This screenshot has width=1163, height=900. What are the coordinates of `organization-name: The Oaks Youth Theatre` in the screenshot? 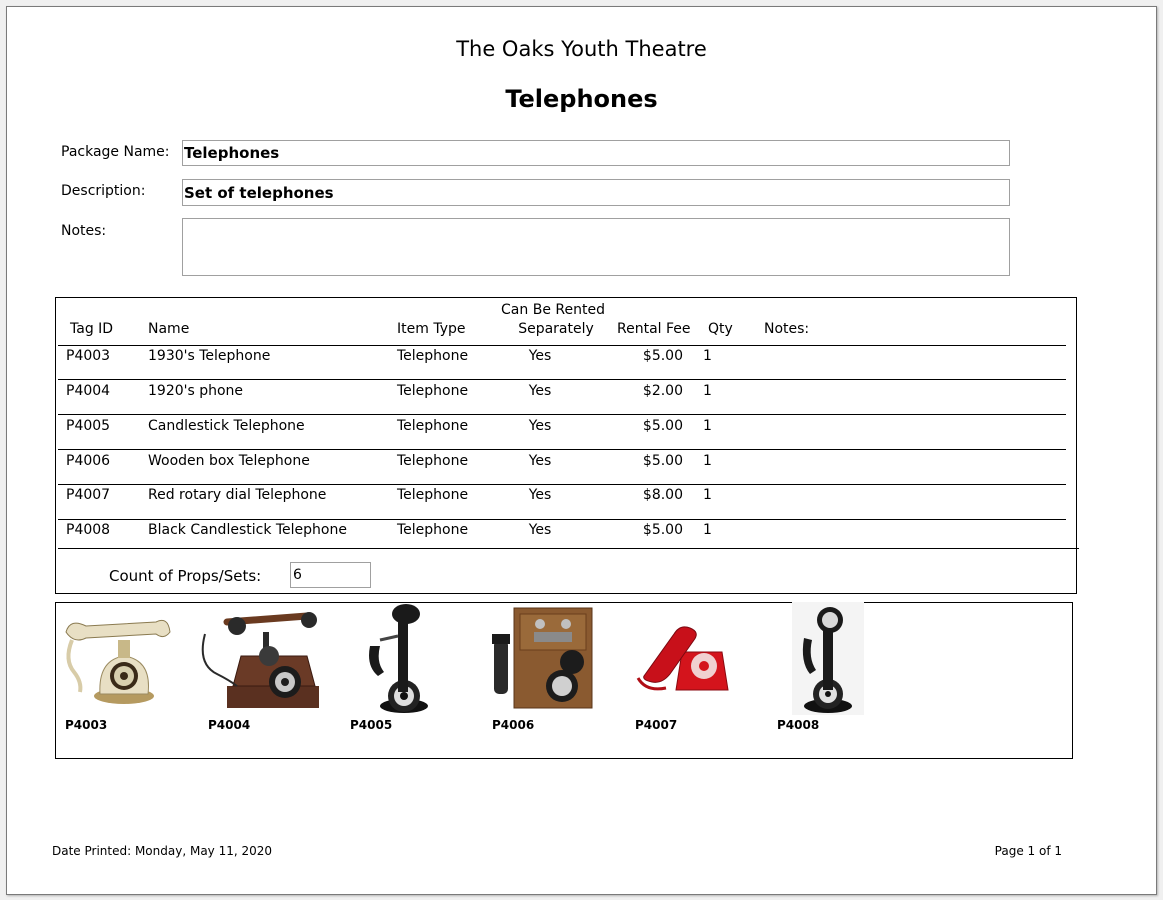 It's located at (581, 49).